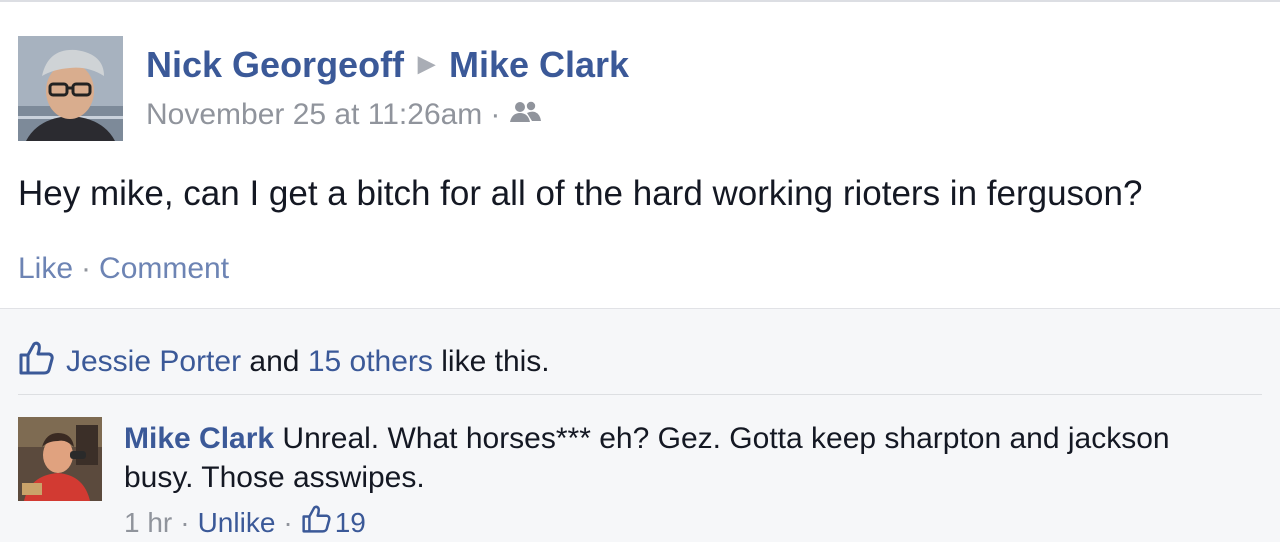 This screenshot has width=1280, height=542. I want to click on comment-link: Comment, so click(164, 268).